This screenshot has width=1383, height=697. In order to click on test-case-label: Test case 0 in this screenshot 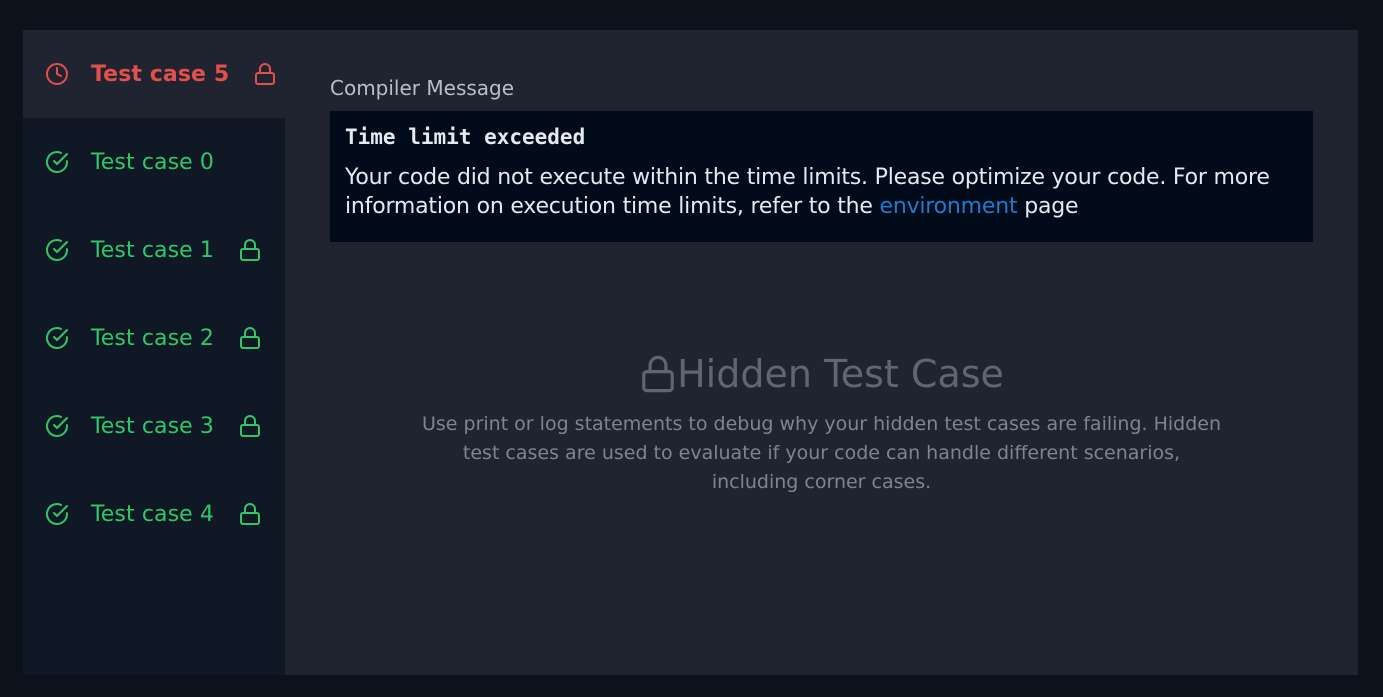, I will do `click(152, 162)`.